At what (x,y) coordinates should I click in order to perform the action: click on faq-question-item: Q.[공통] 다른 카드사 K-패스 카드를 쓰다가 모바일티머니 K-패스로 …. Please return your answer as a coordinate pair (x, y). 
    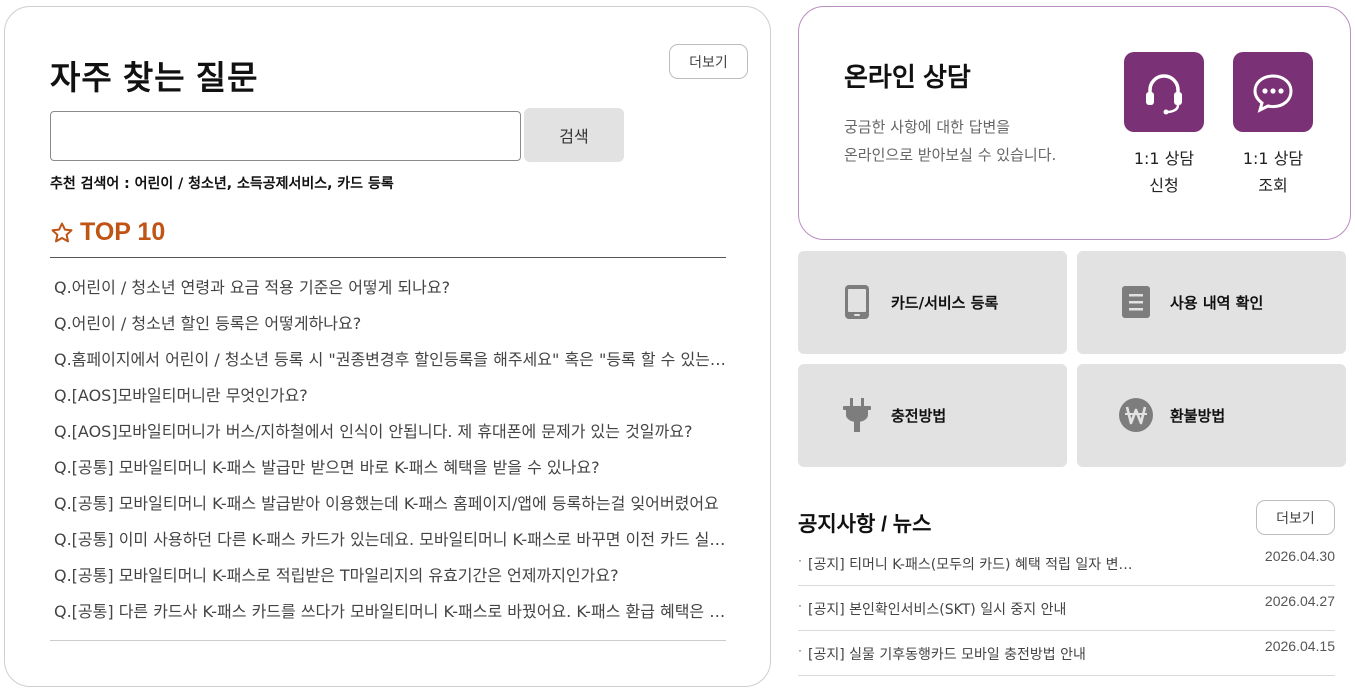
    Looking at the image, I should click on (390, 614).